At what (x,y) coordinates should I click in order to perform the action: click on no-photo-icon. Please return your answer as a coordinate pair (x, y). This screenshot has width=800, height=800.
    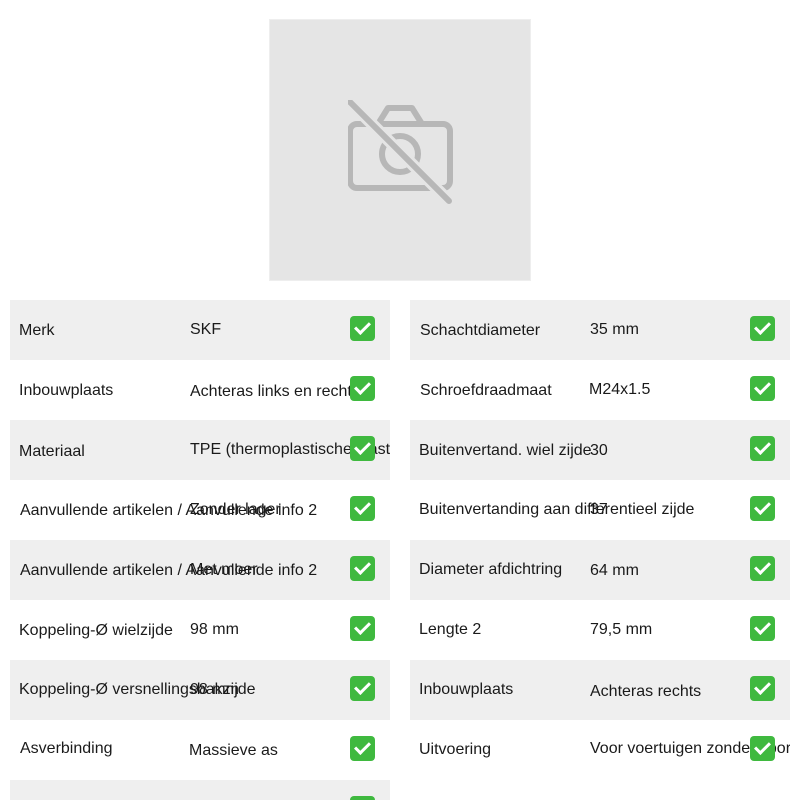
    Looking at the image, I should click on (401, 153).